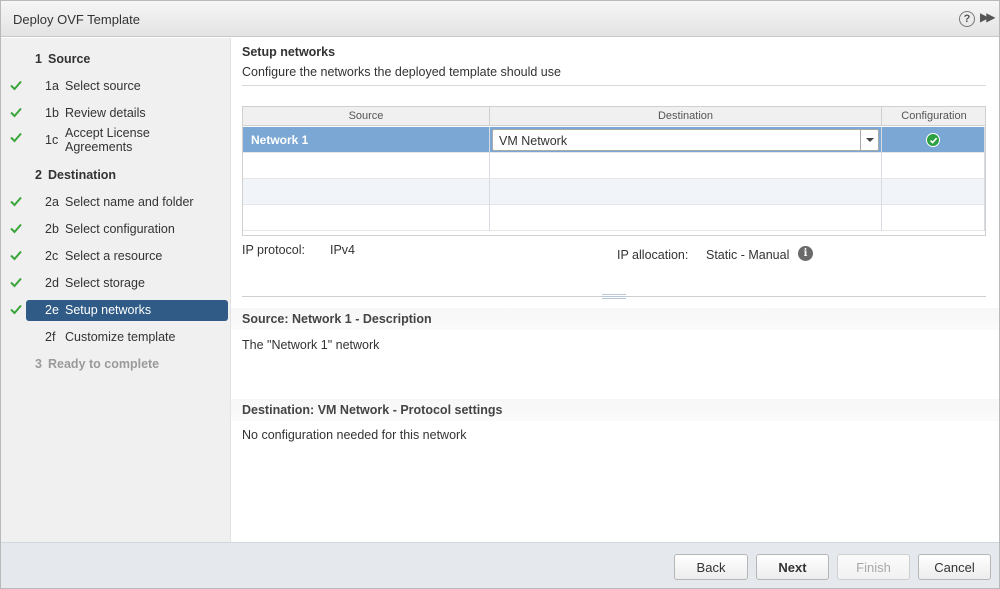  Describe the element at coordinates (653, 255) in the screenshot. I see `ip-allocation-label: IP allocation:` at that location.